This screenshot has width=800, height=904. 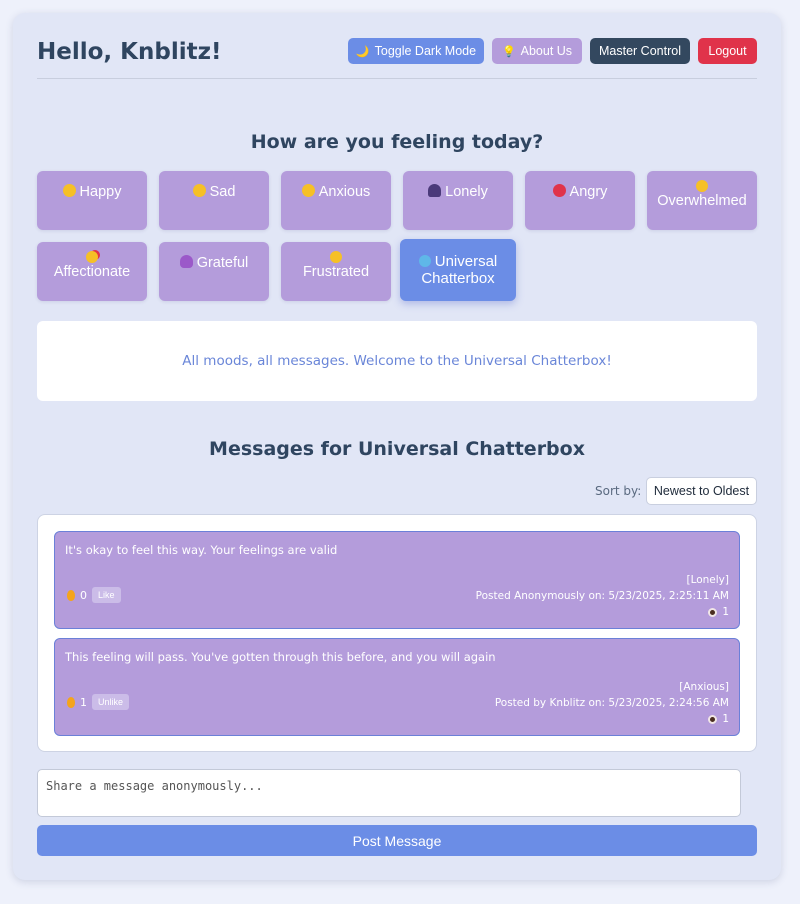 What do you see at coordinates (397, 449) in the screenshot?
I see `messages-heading: Messages for Universal Chatterbox` at bounding box center [397, 449].